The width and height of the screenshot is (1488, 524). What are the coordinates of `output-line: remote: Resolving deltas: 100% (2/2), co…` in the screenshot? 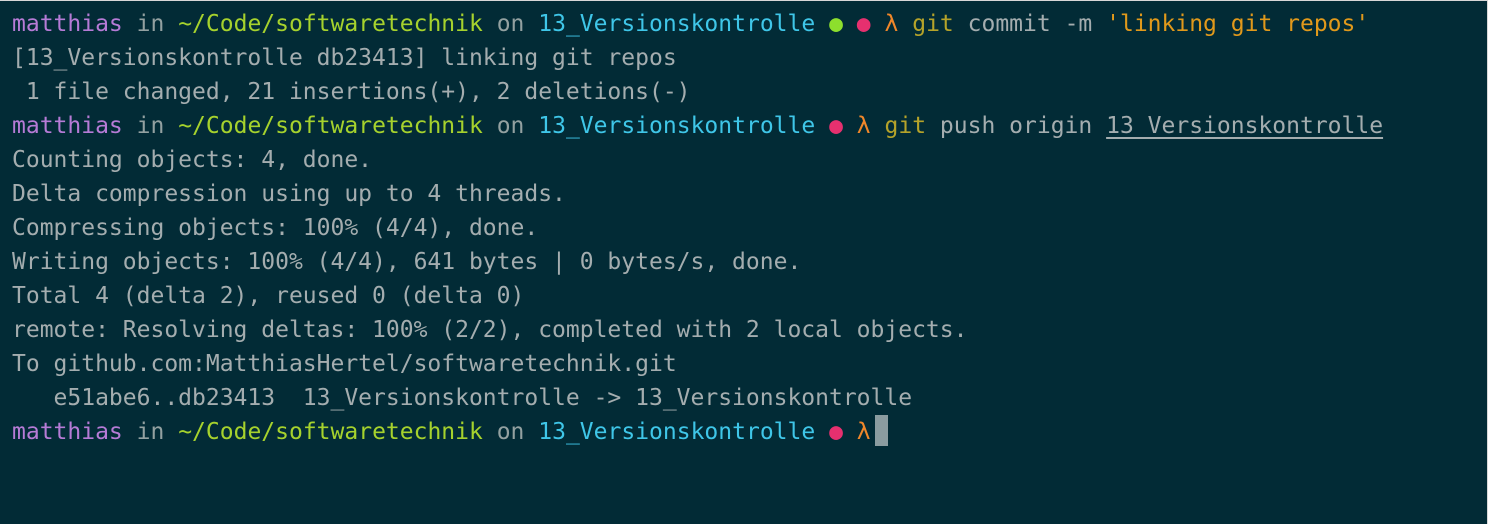 It's located at (490, 330).